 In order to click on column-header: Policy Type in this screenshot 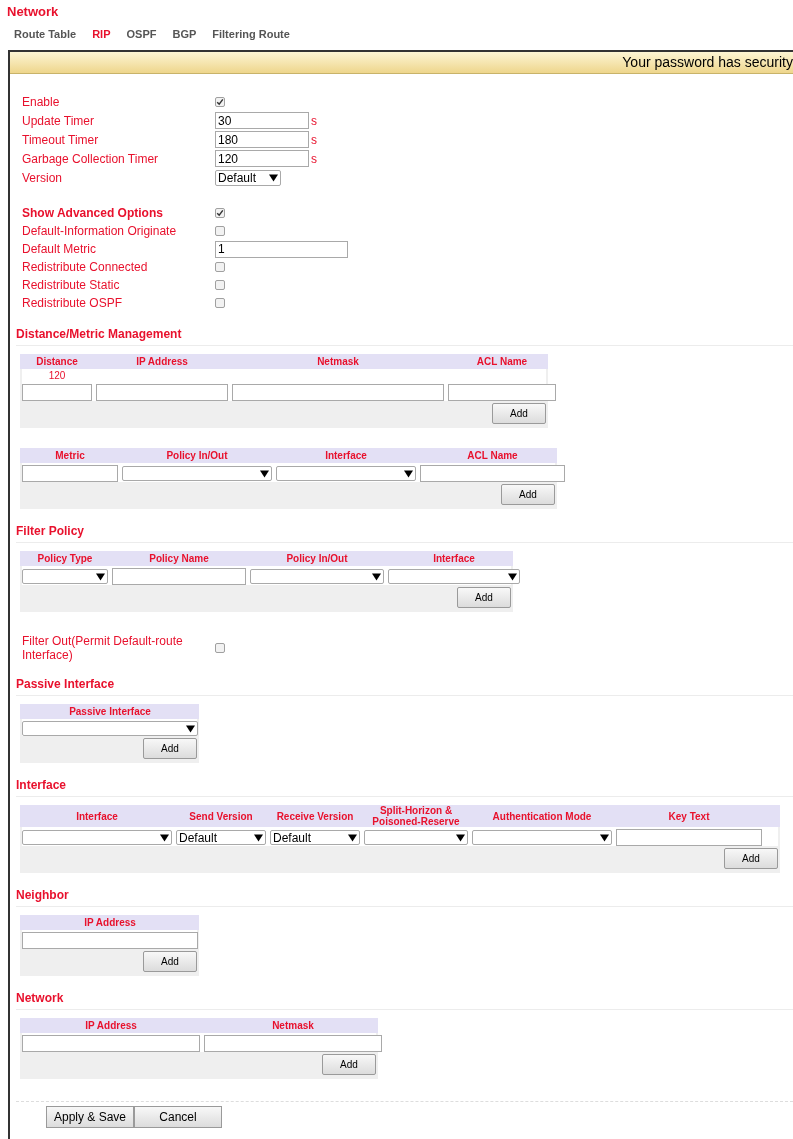, I will do `click(65, 558)`.